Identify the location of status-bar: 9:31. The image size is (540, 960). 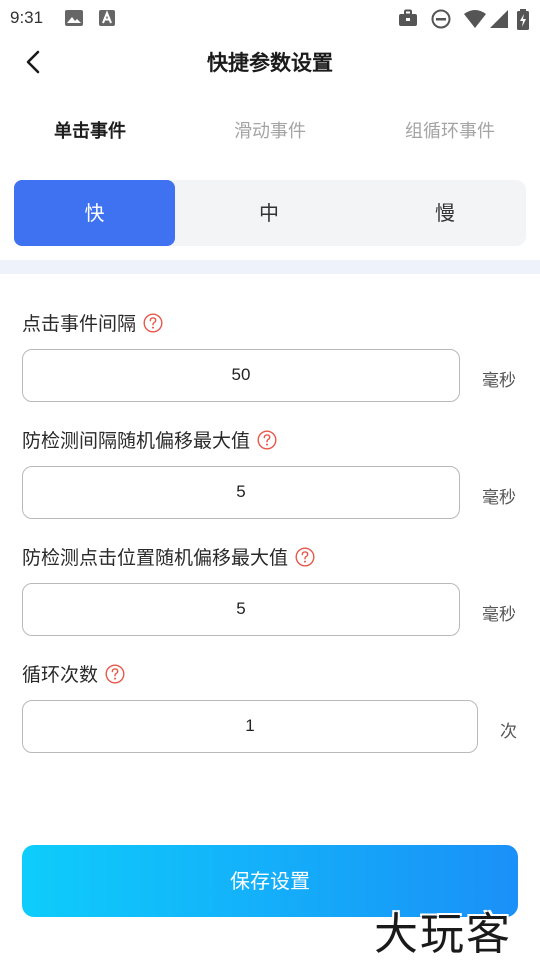
(270, 18).